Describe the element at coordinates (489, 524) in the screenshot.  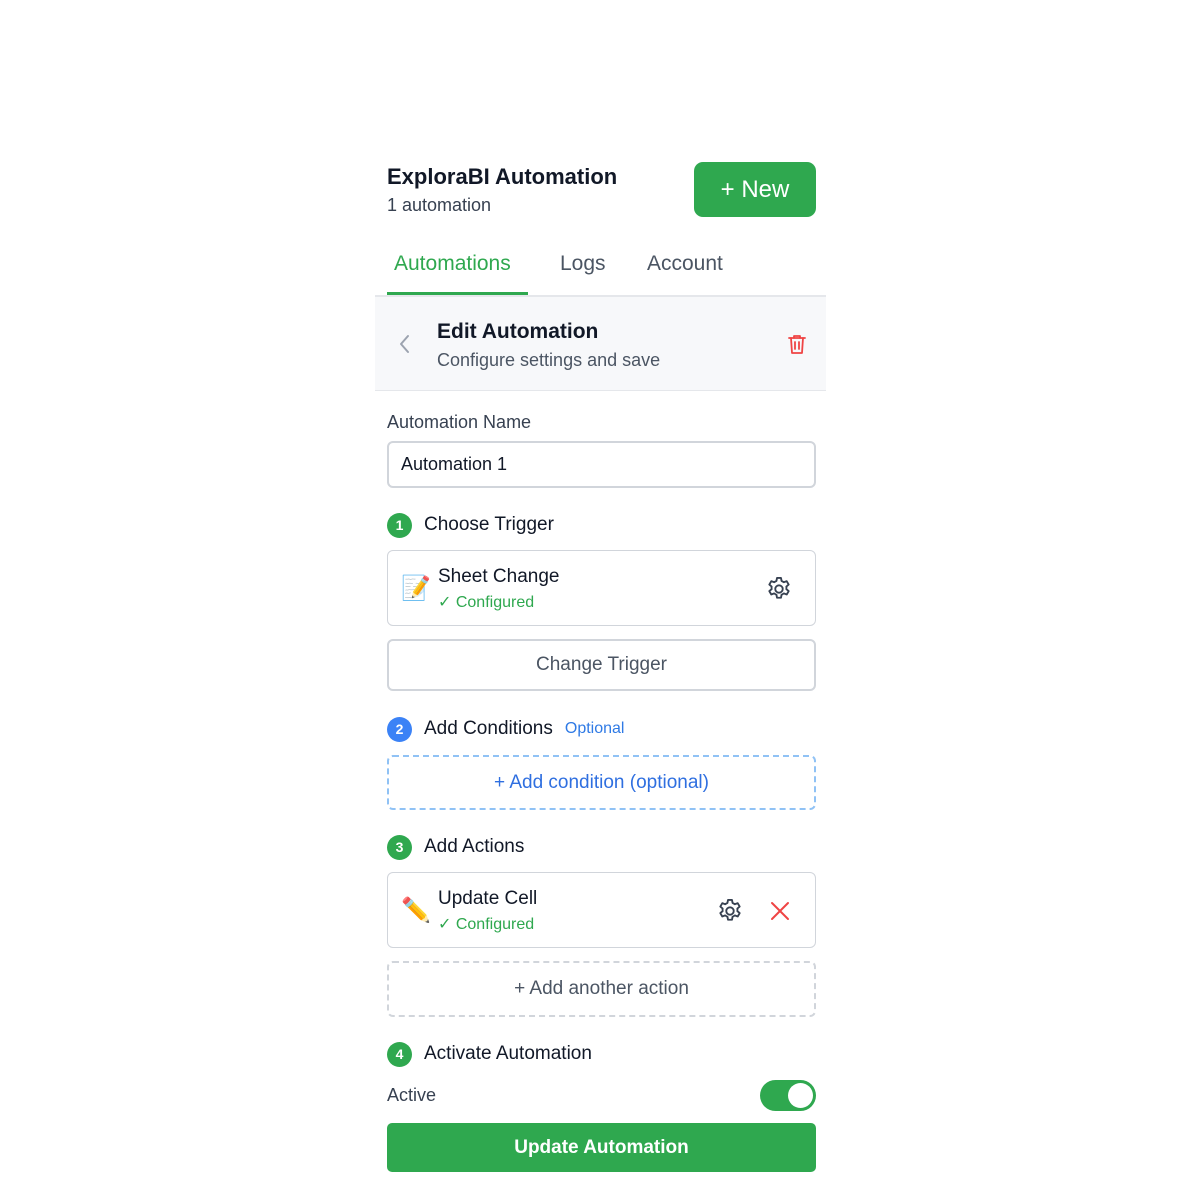
I see `step-title-trigger: Choose Trigger` at that location.